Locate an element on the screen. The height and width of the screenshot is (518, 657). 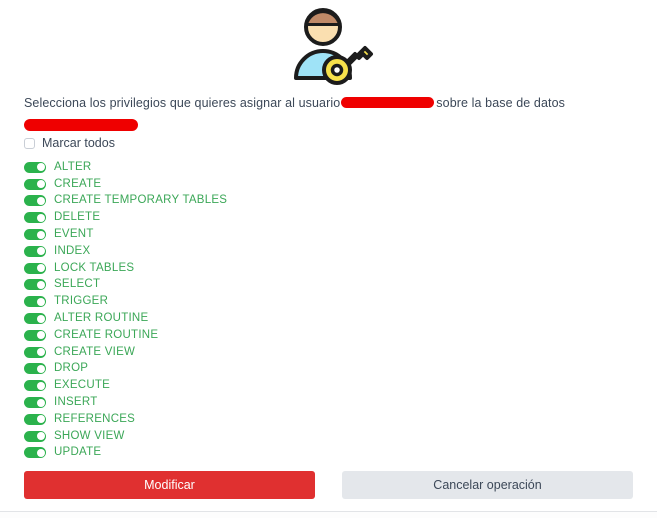
submit-button: Modificar is located at coordinates (169, 485).